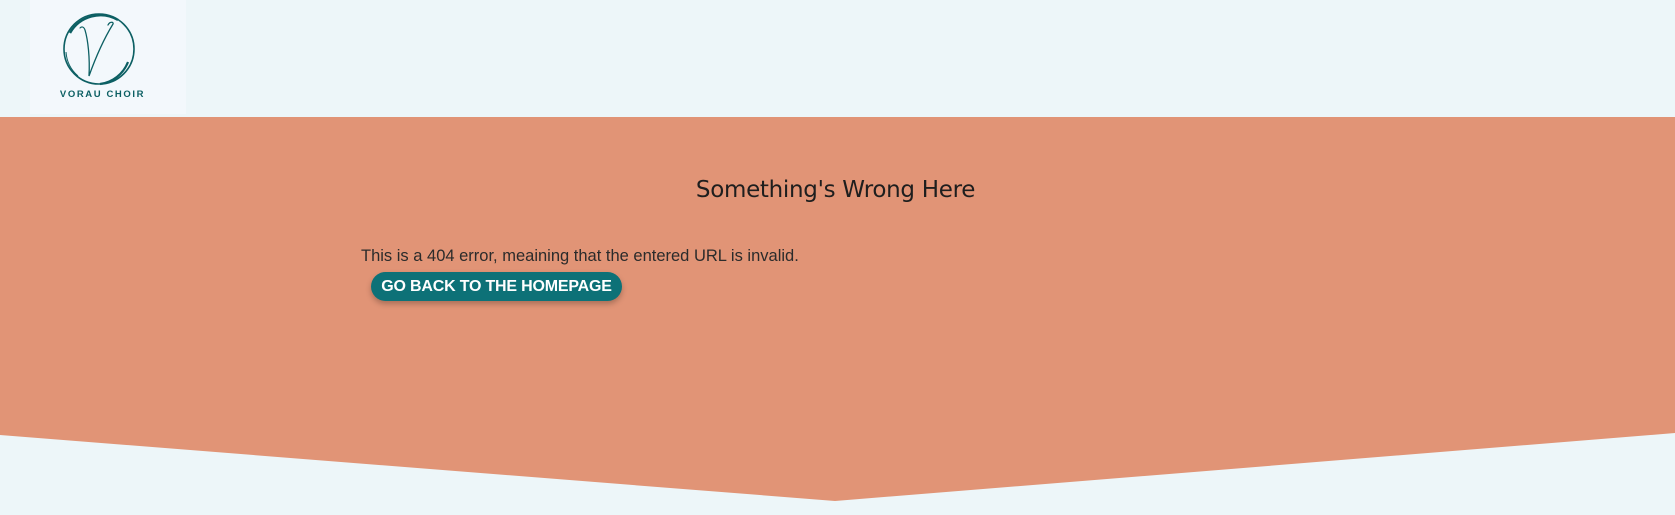 The image size is (1675, 515). What do you see at coordinates (102, 94) in the screenshot?
I see `logo-text: VORAU CHOIR` at bounding box center [102, 94].